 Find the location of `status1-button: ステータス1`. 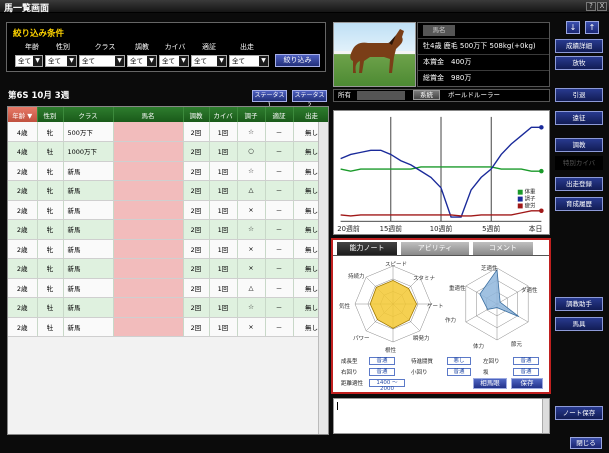

status1-button: ステータス1 is located at coordinates (269, 99).